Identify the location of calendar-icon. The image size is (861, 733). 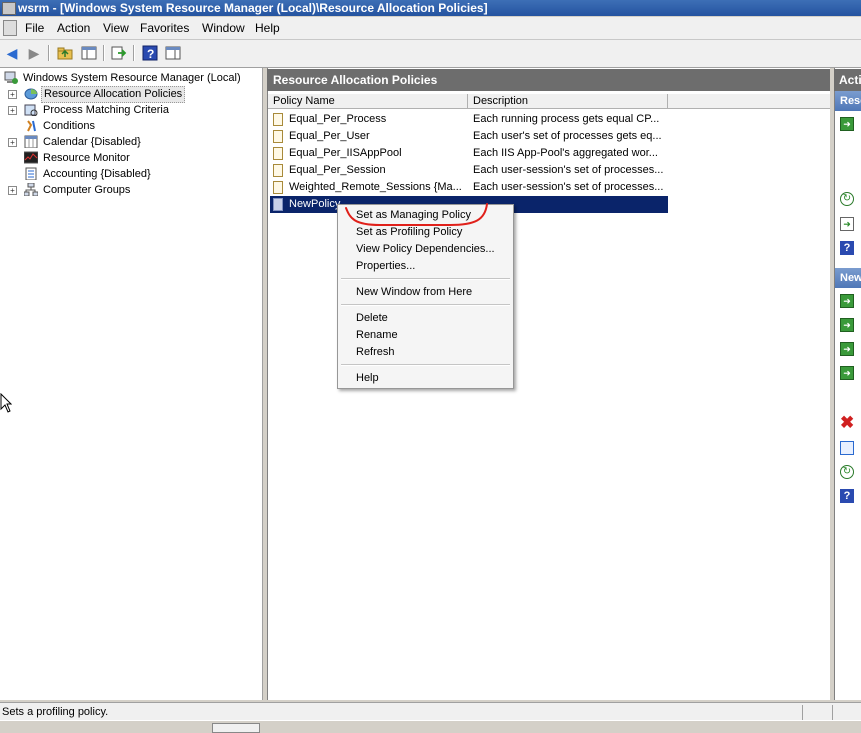
(31, 141).